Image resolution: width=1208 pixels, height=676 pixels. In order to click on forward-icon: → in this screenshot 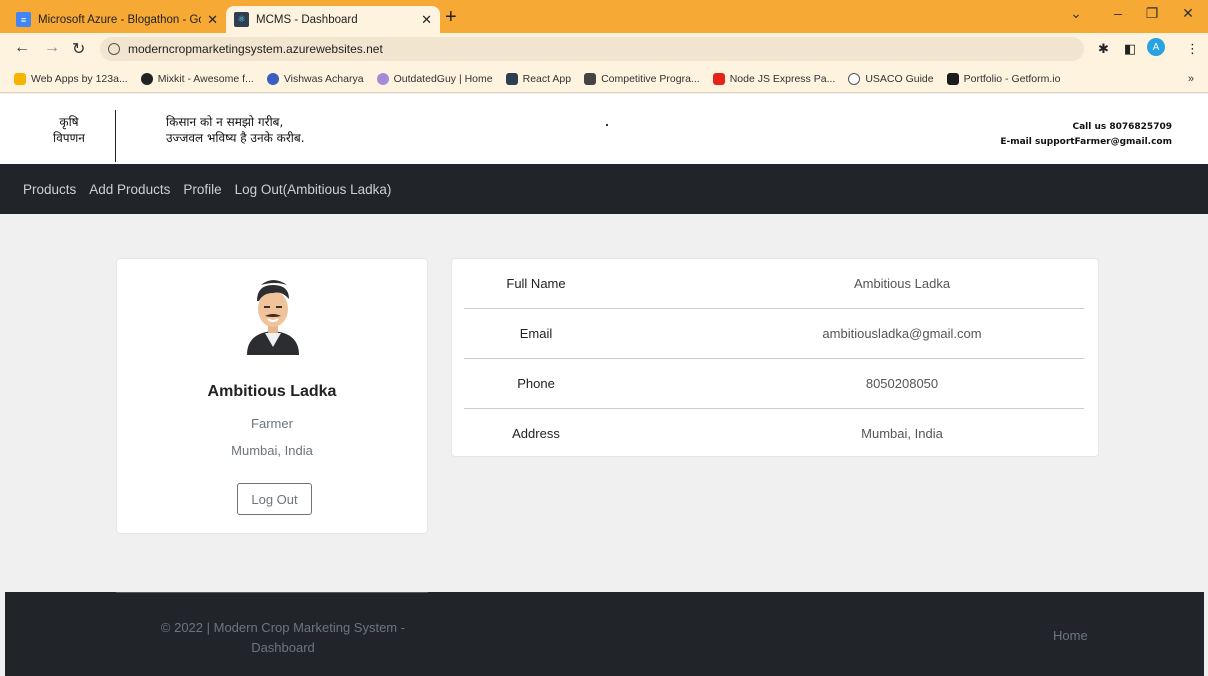, I will do `click(52, 48)`.